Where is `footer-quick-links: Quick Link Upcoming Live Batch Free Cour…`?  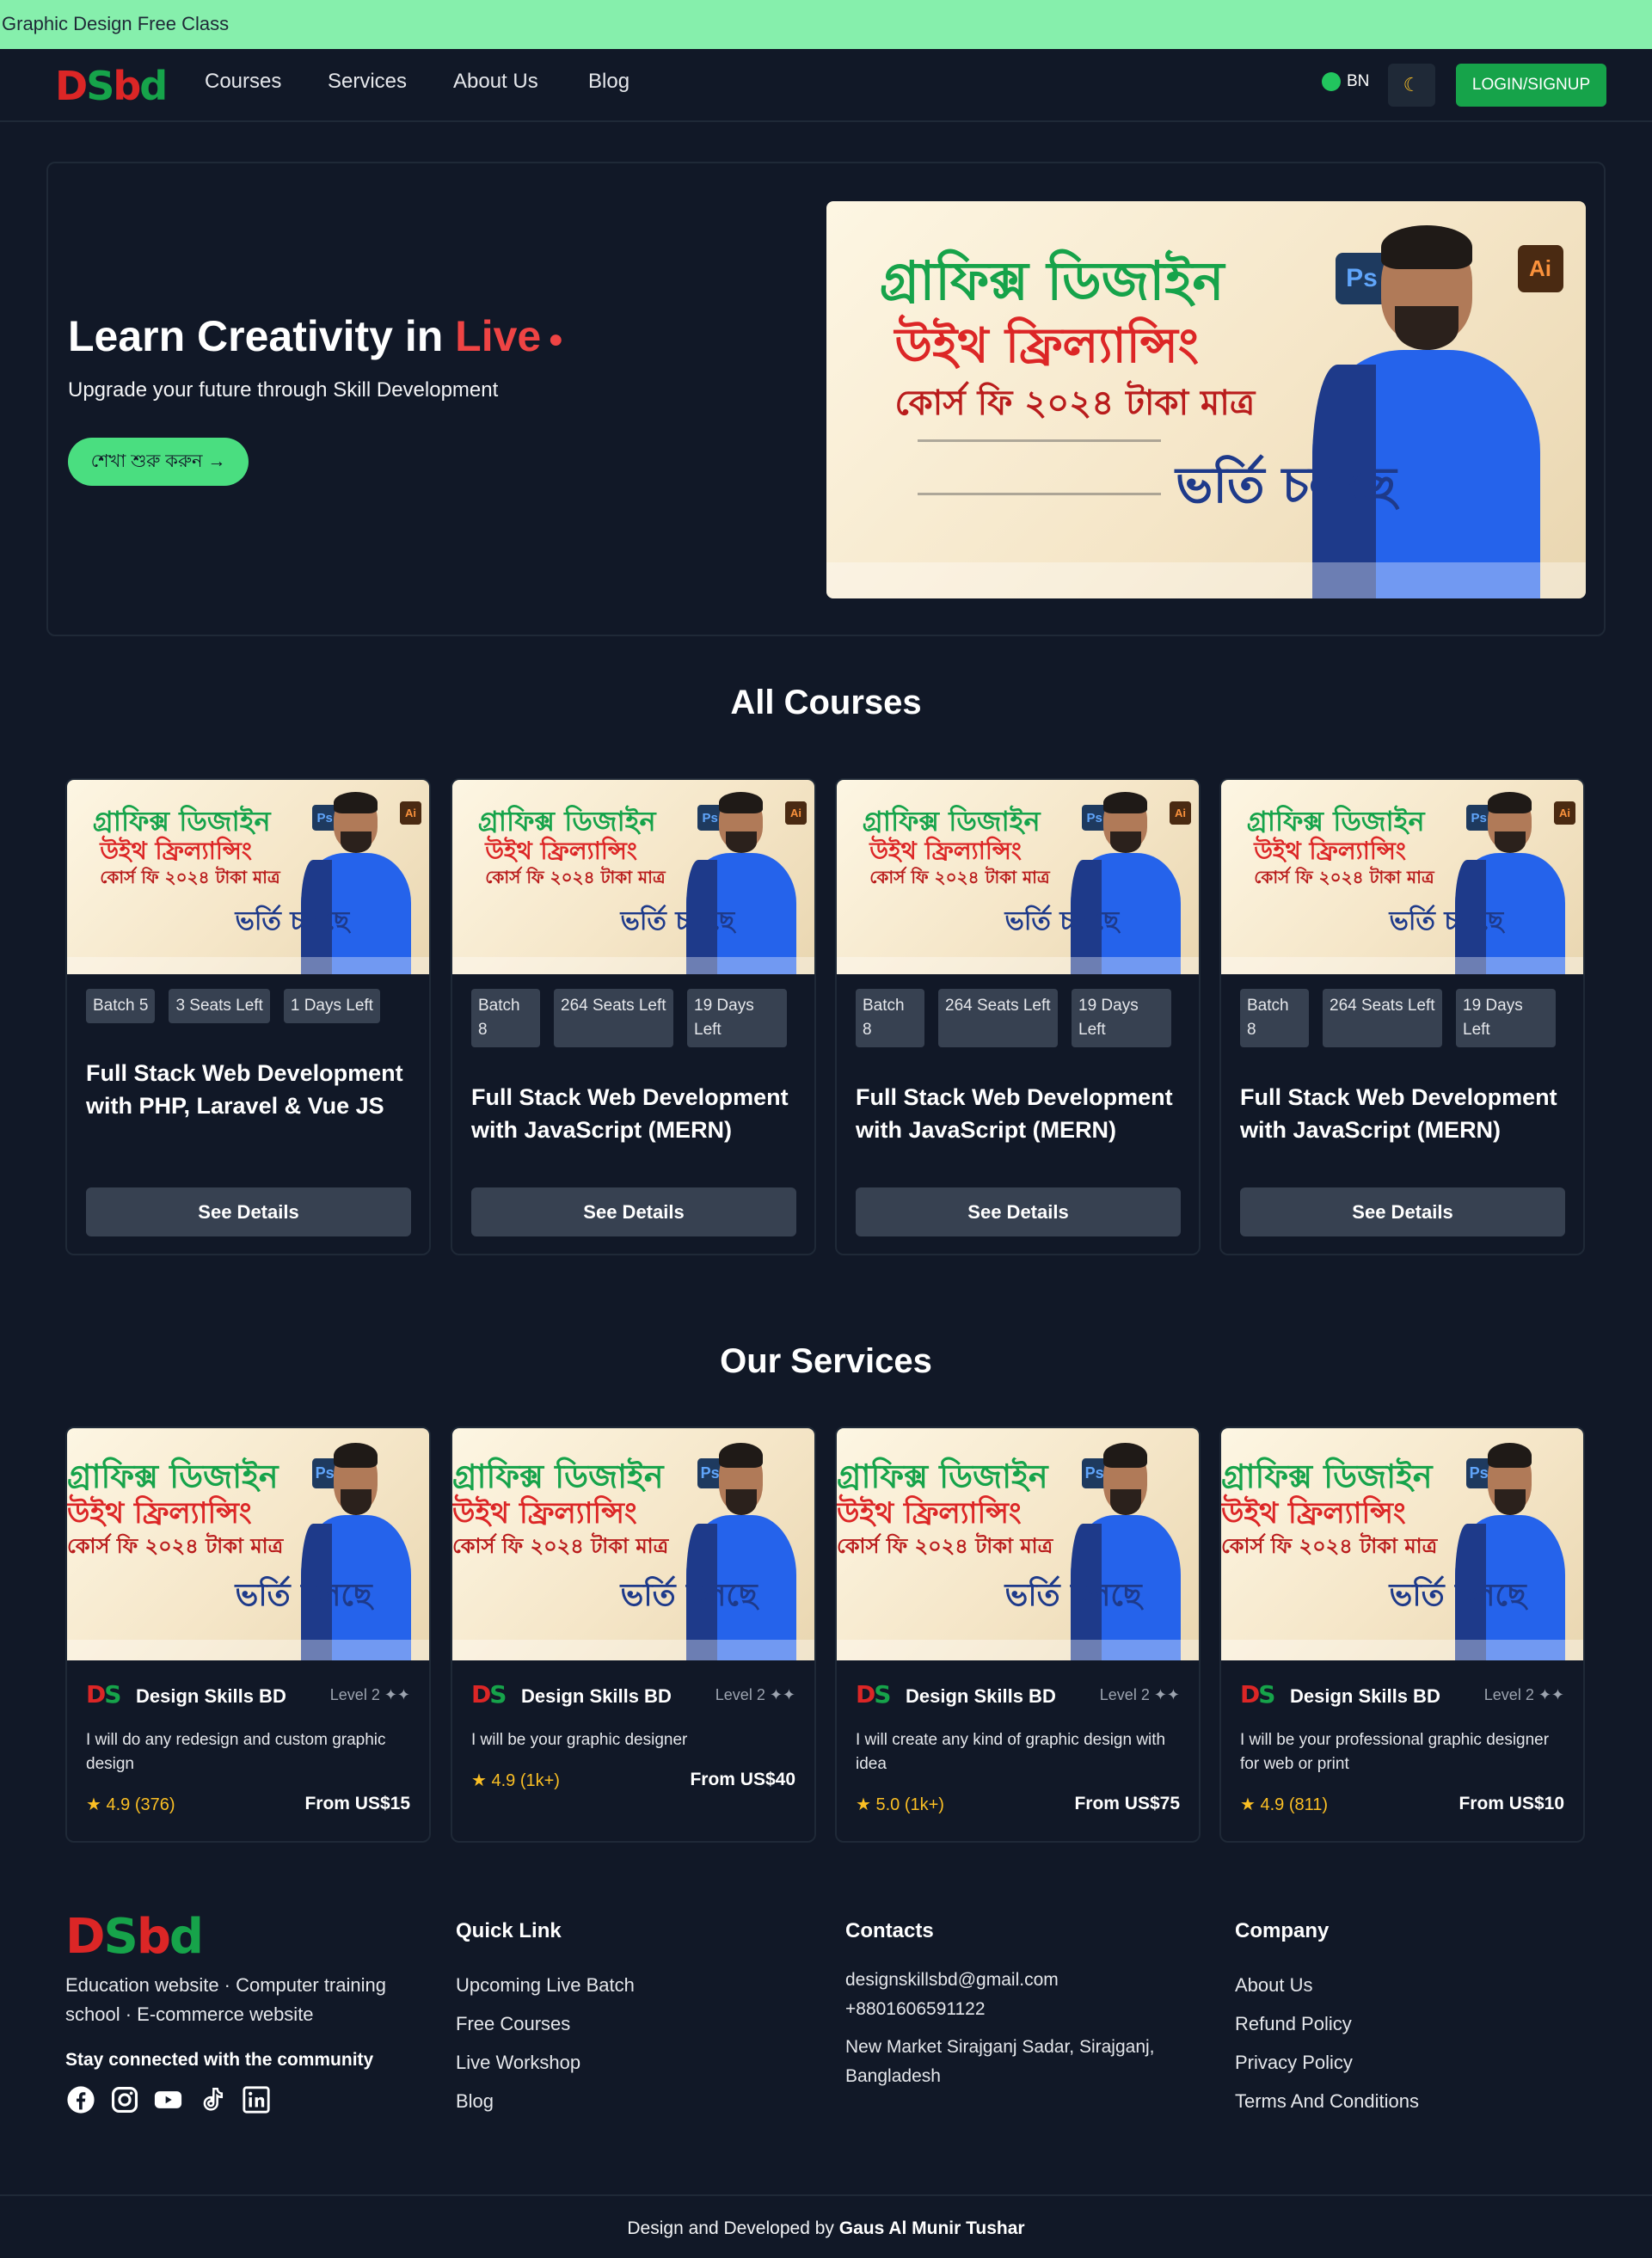 footer-quick-links: Quick Link Upcoming Live Batch Free Cour… is located at coordinates (545, 2019).